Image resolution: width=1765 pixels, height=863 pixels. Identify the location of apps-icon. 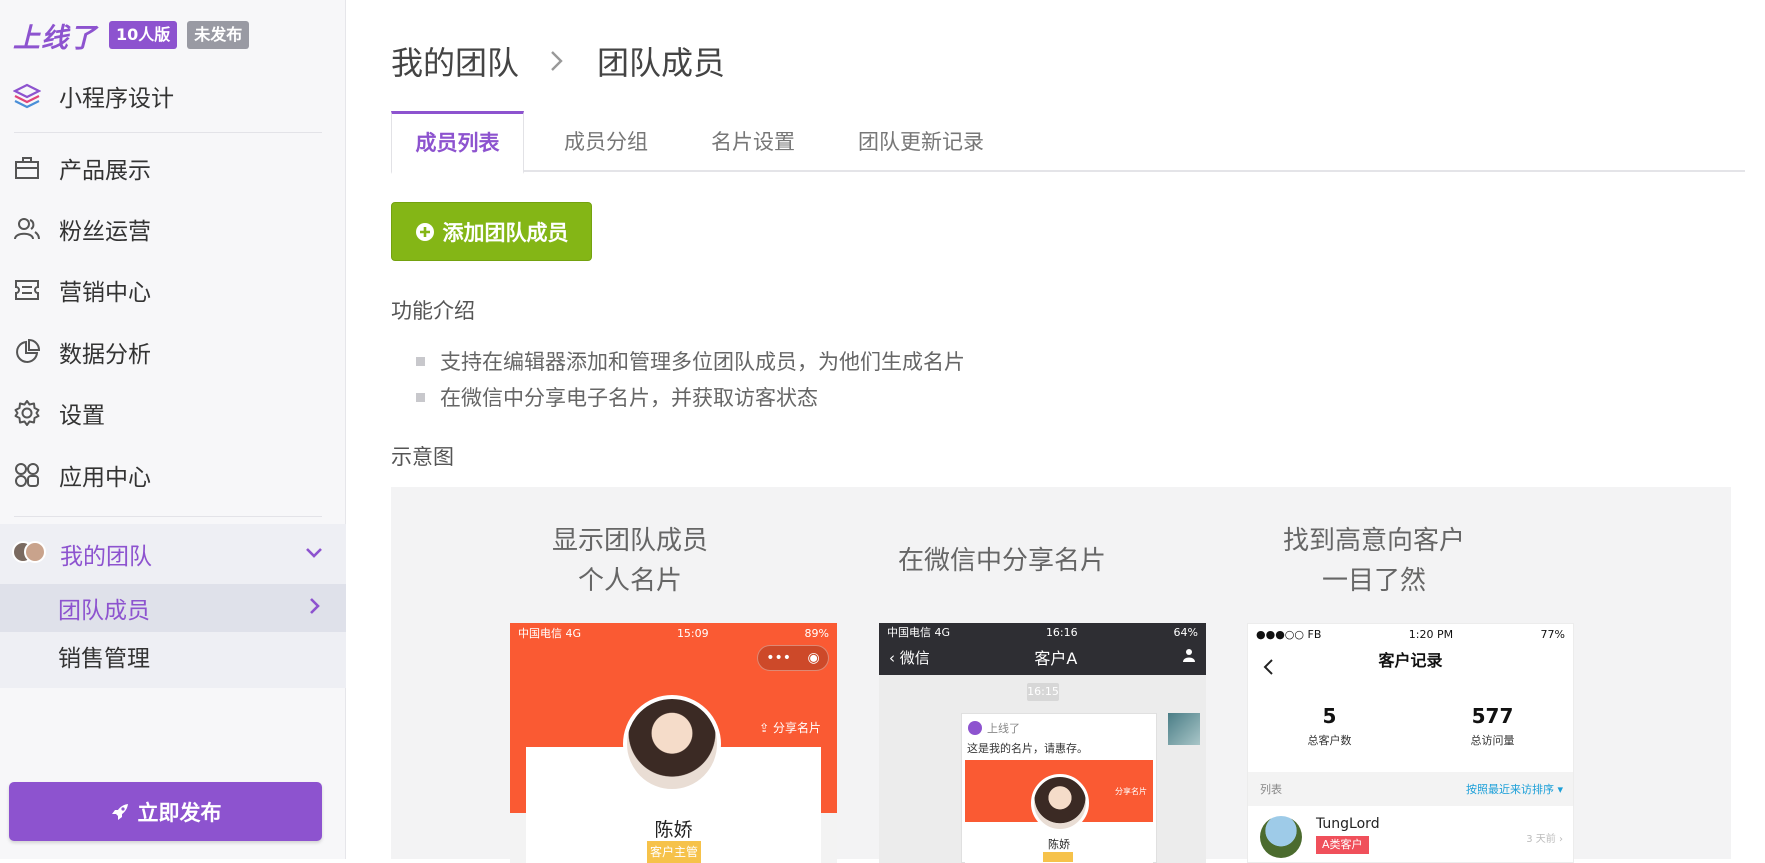
(27, 475).